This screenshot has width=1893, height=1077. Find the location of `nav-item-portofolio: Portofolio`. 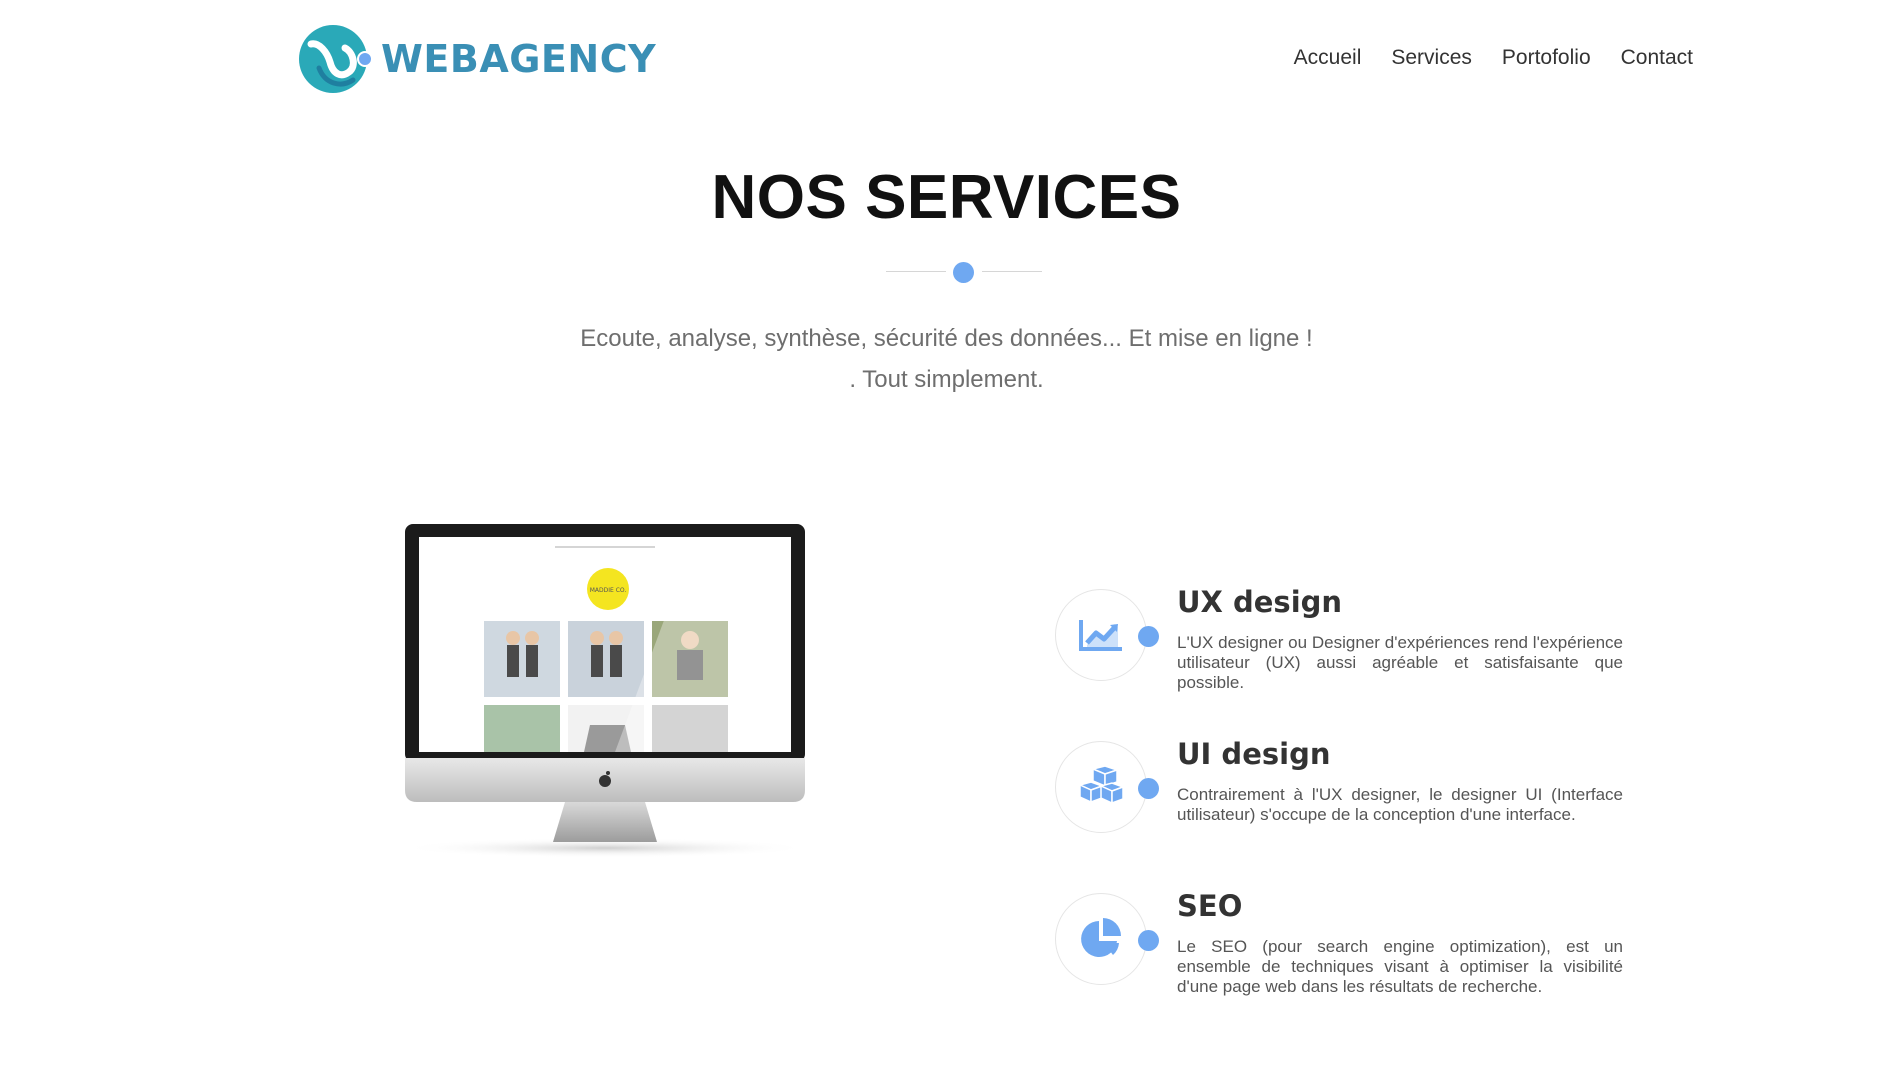

nav-item-portofolio: Portofolio is located at coordinates (1546, 58).